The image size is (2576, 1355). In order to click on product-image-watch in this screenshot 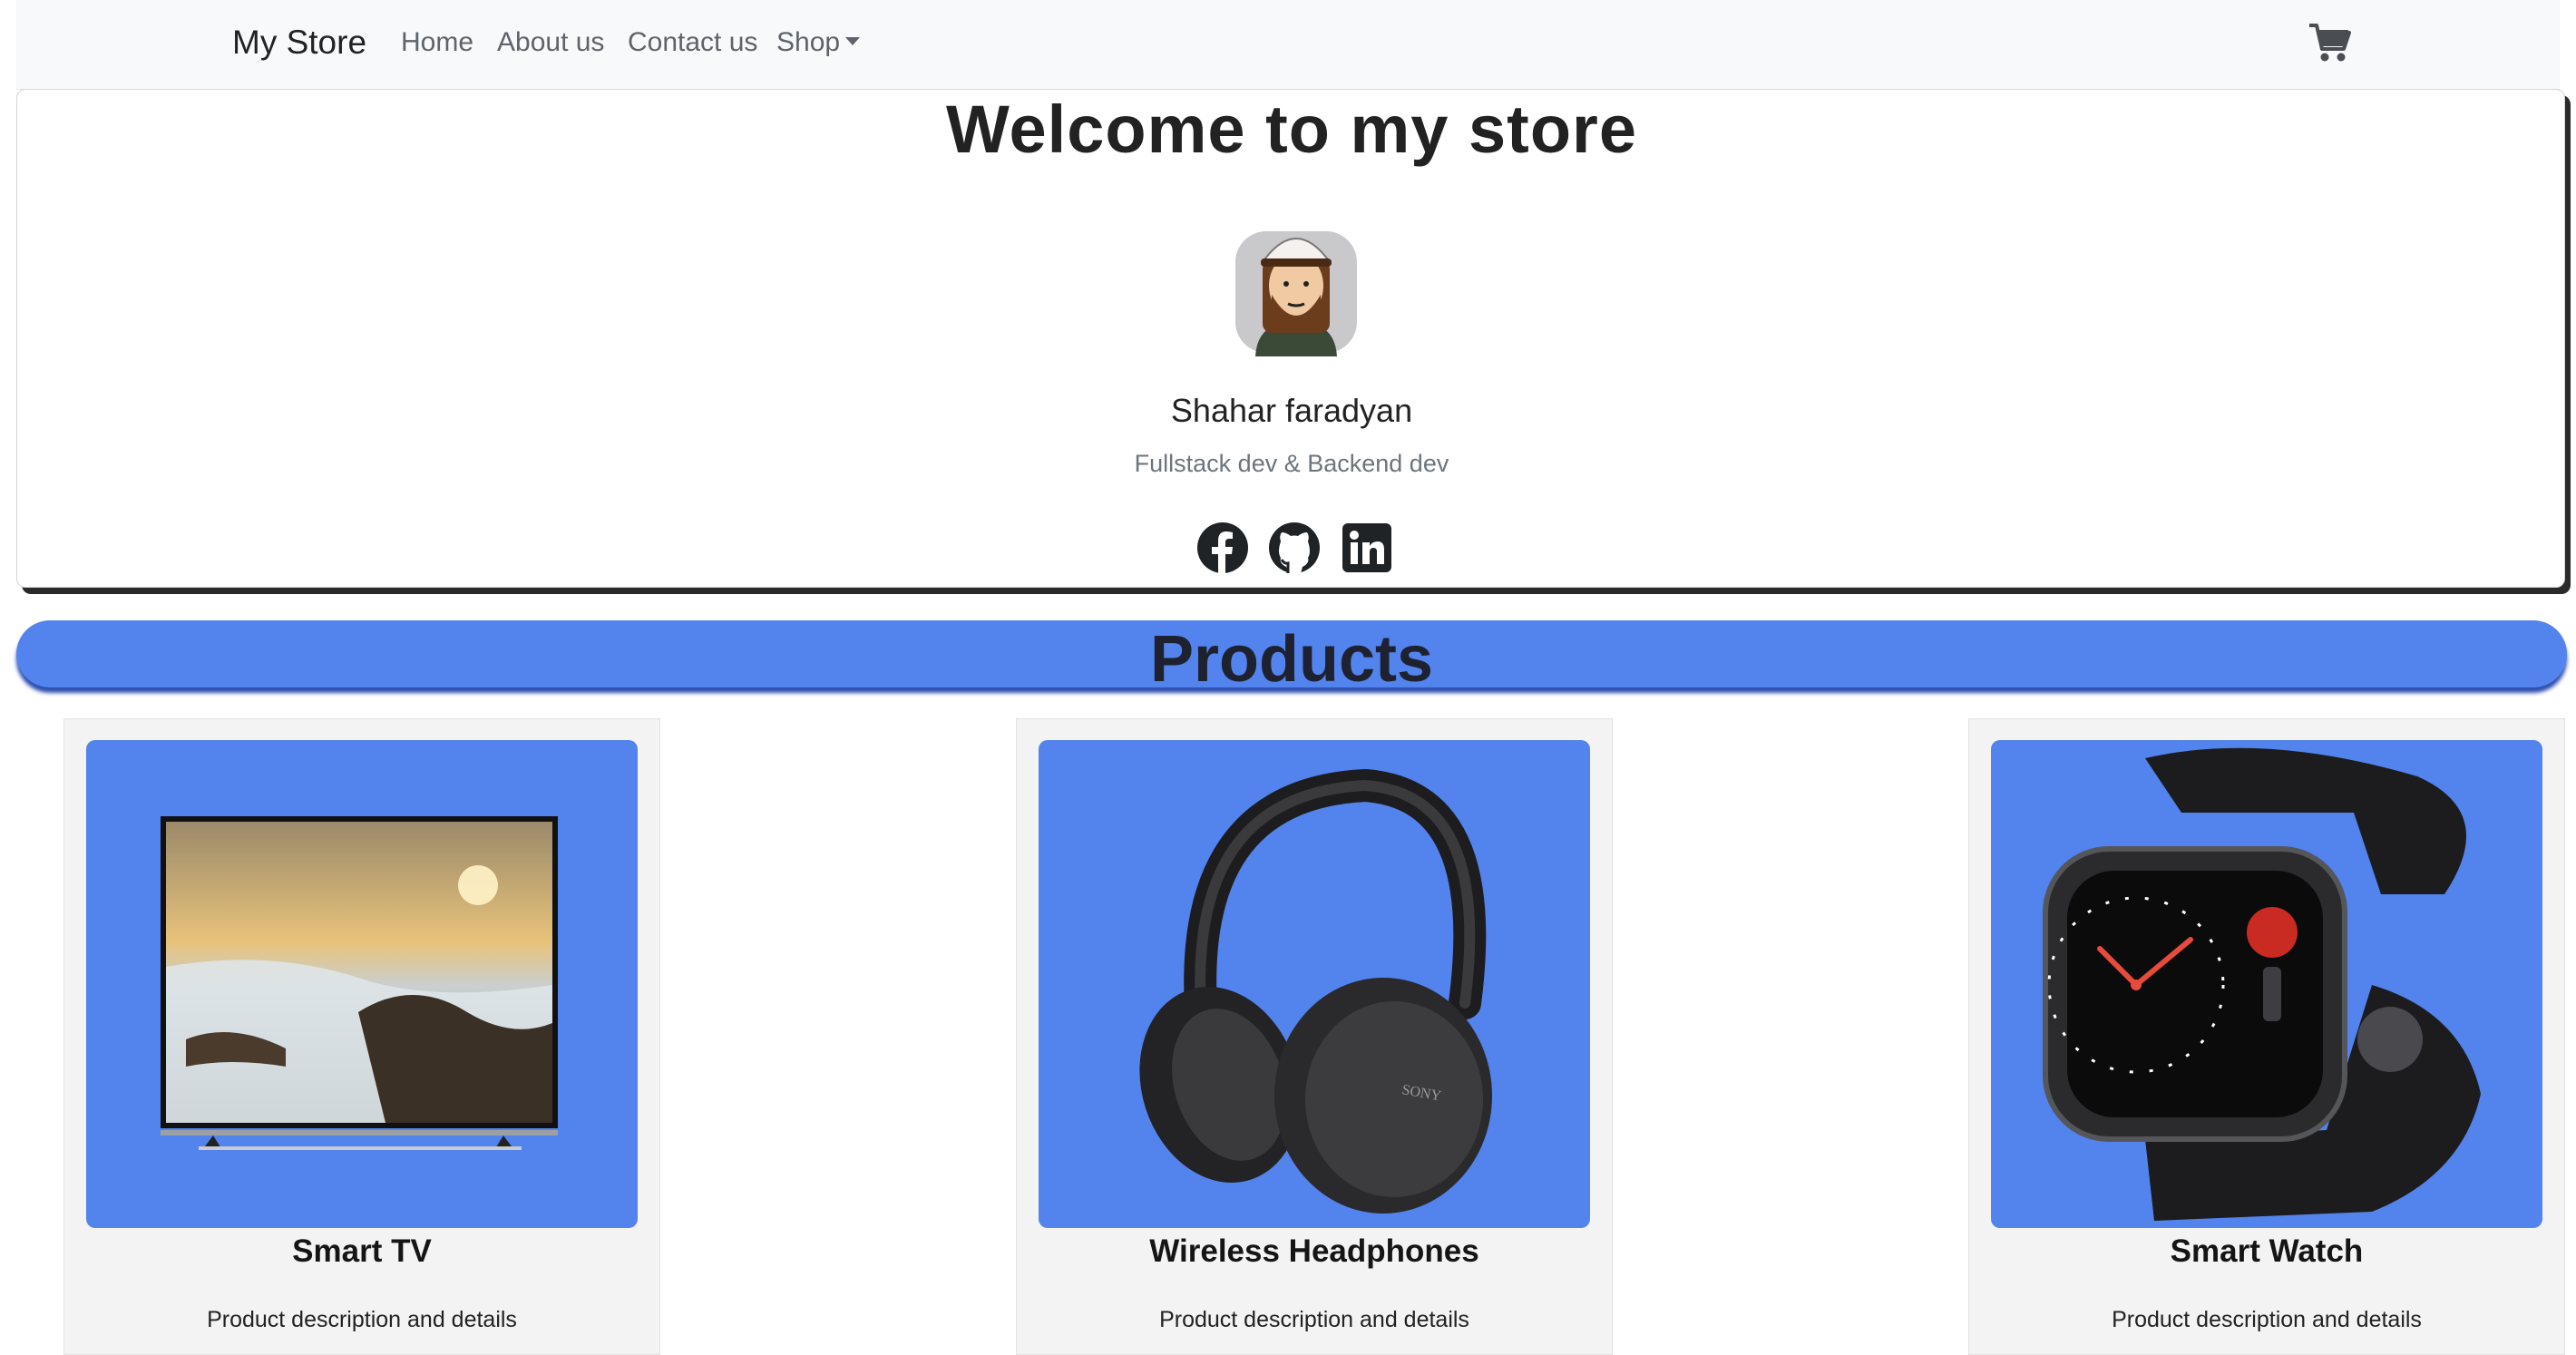, I will do `click(2266, 984)`.